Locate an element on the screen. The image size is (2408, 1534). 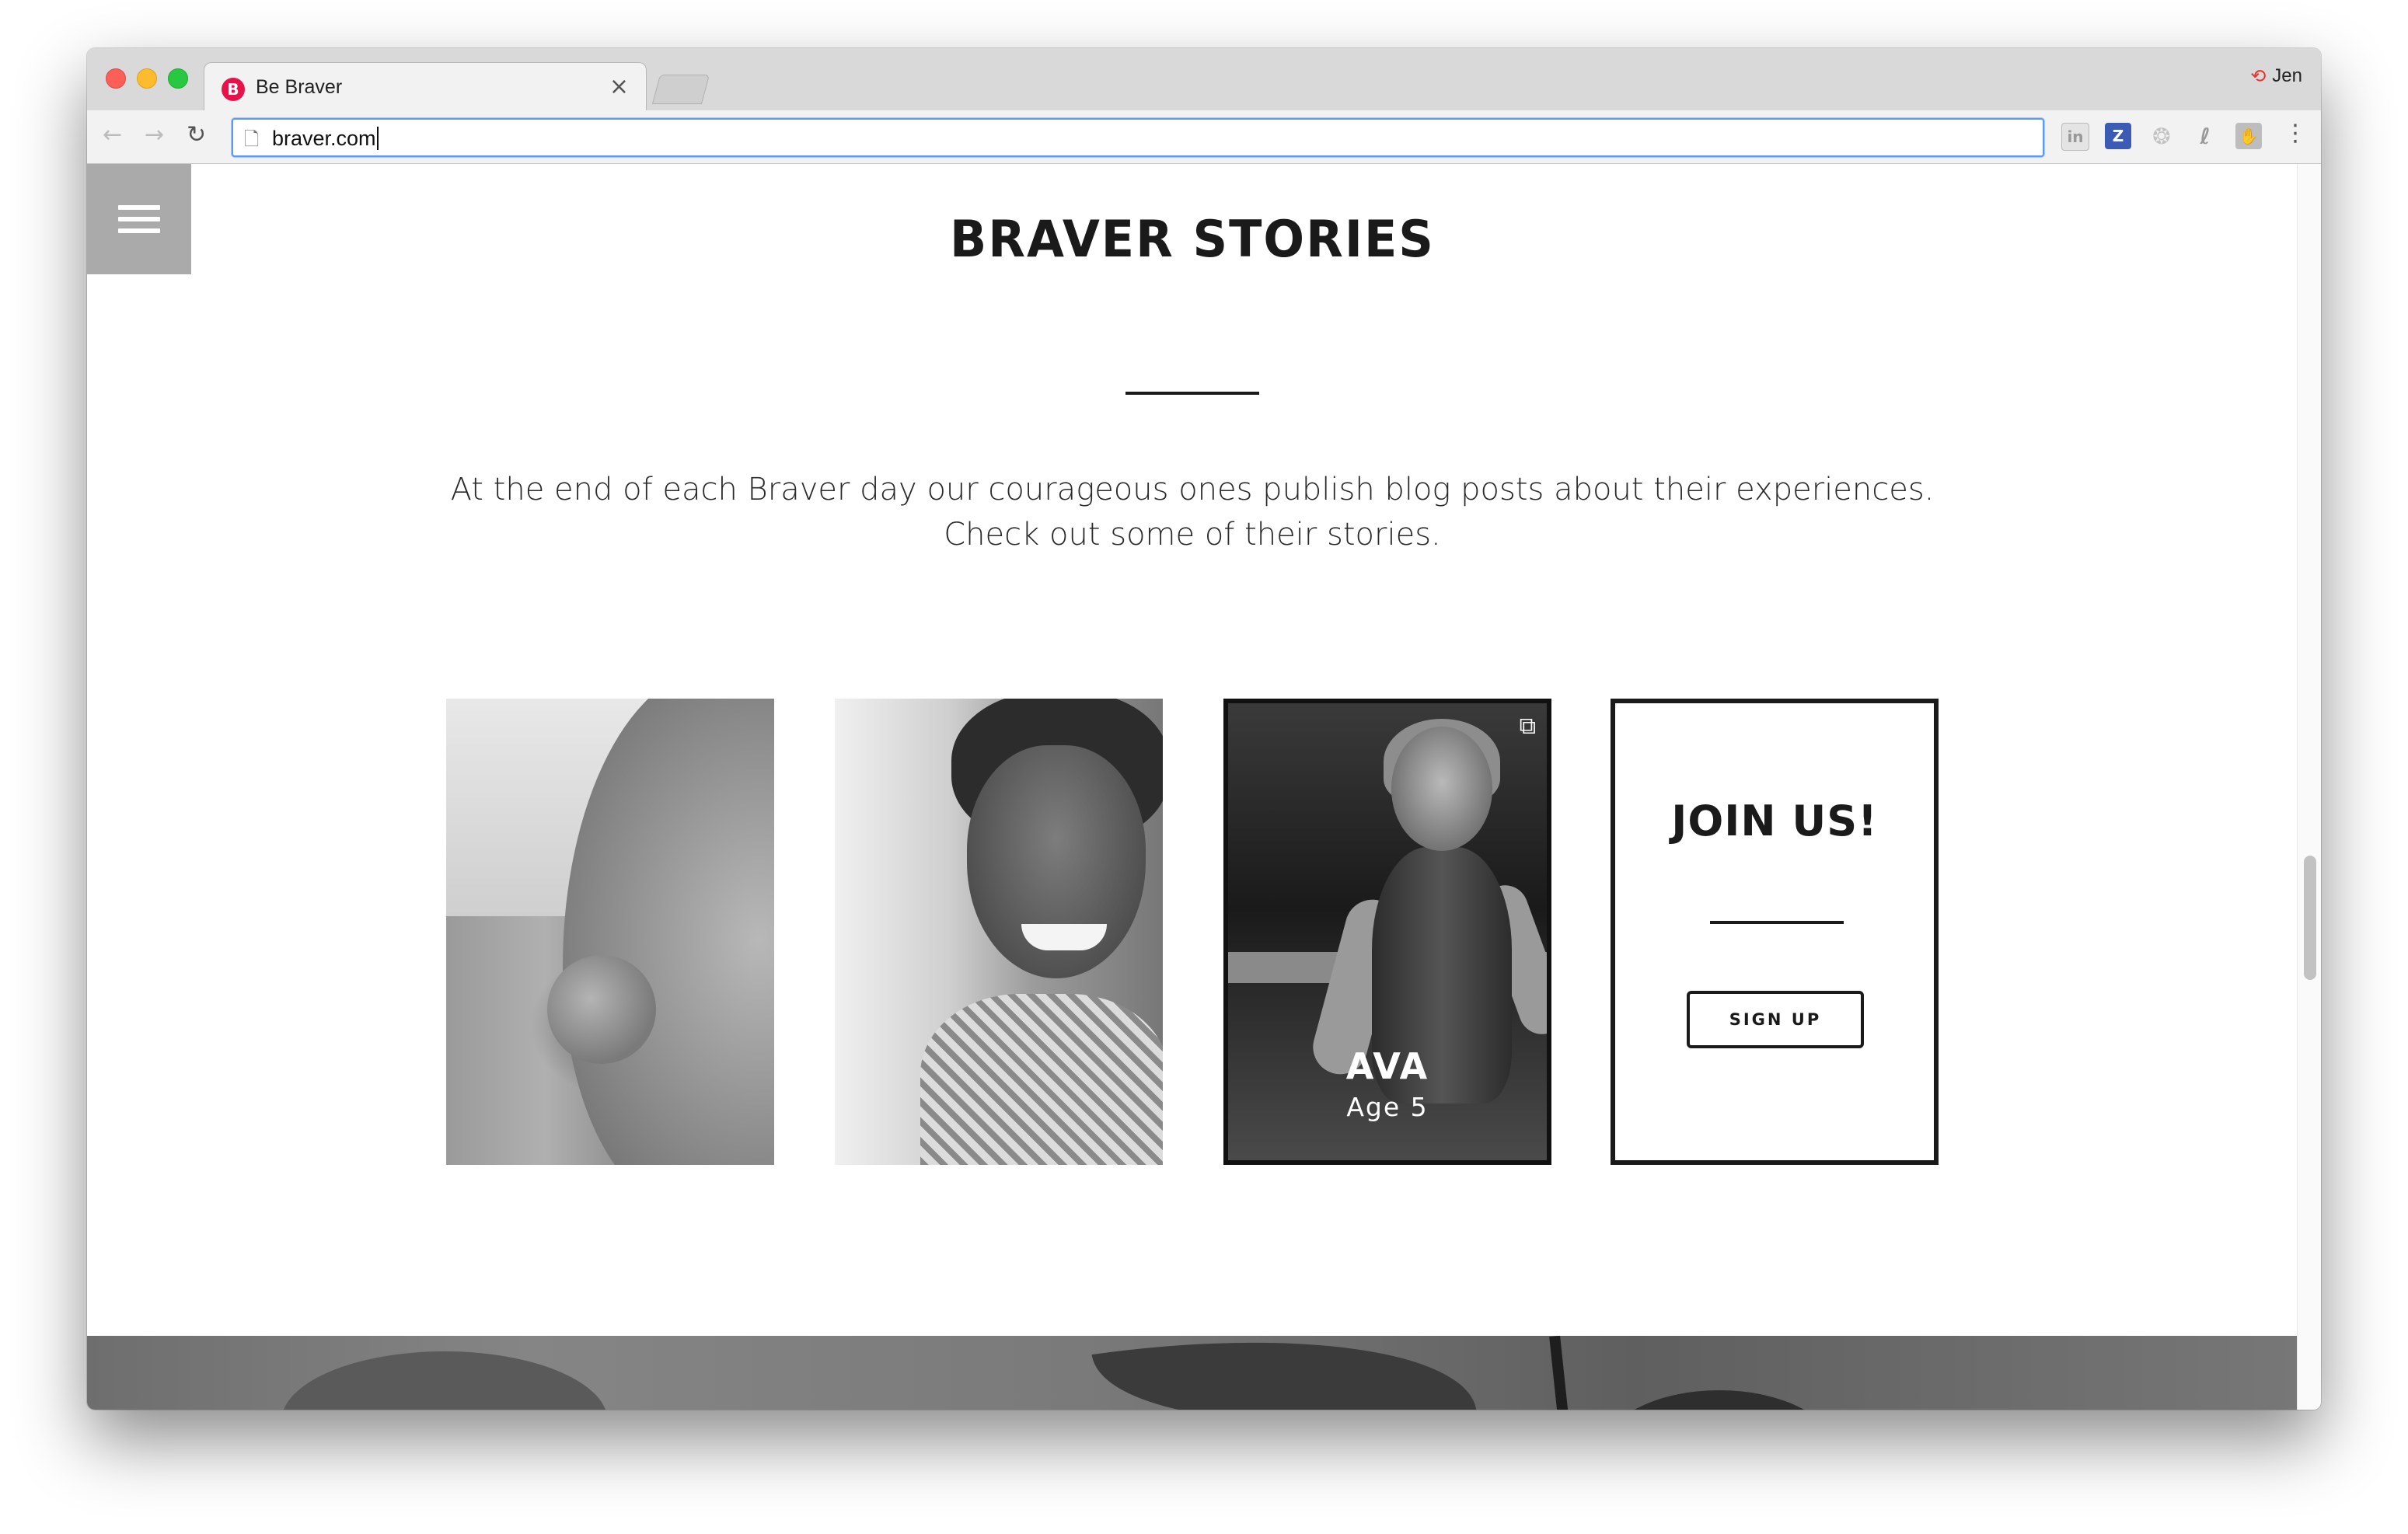
browser-menu-icon: ⋮ is located at coordinates (2295, 133).